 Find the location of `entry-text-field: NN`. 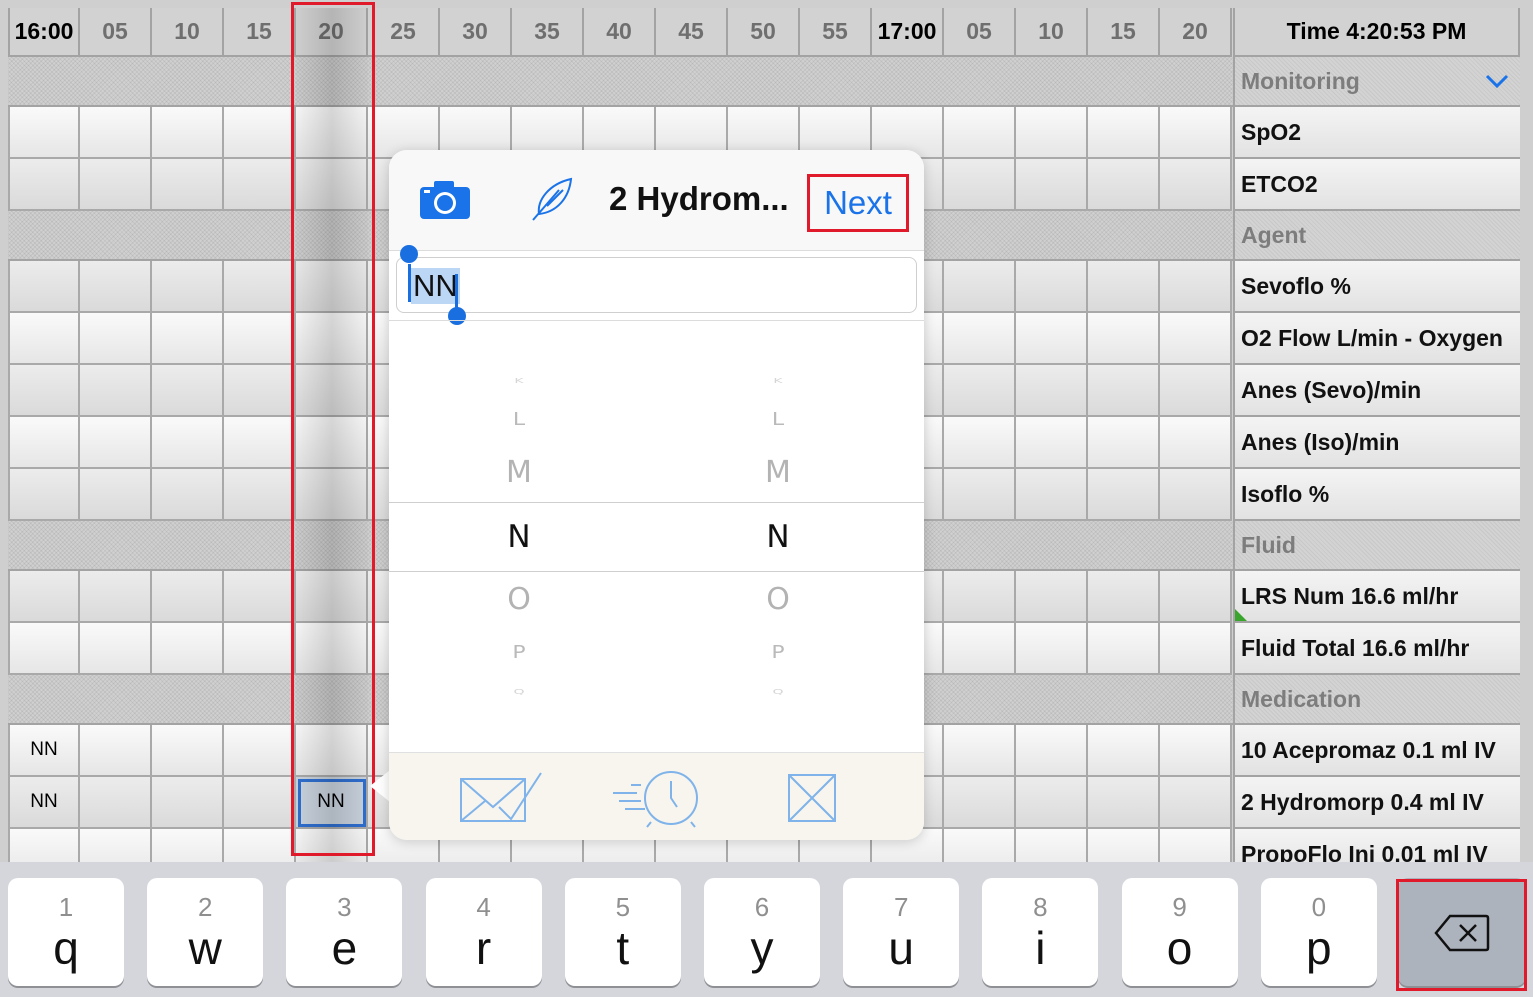

entry-text-field: NN is located at coordinates (656, 285).